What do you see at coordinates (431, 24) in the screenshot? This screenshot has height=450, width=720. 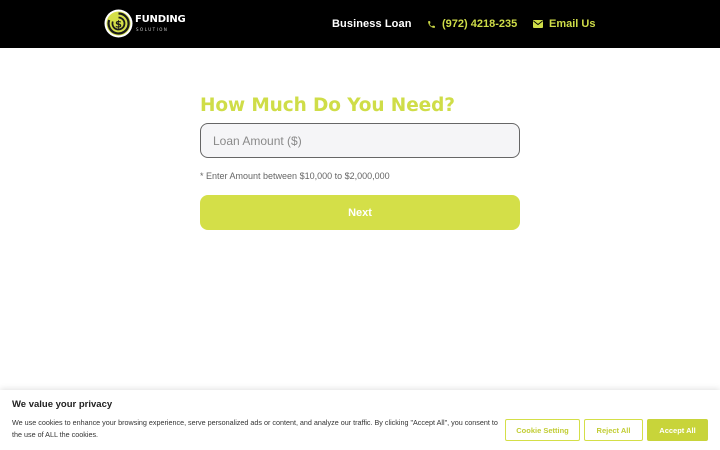 I see `phone-icon` at bounding box center [431, 24].